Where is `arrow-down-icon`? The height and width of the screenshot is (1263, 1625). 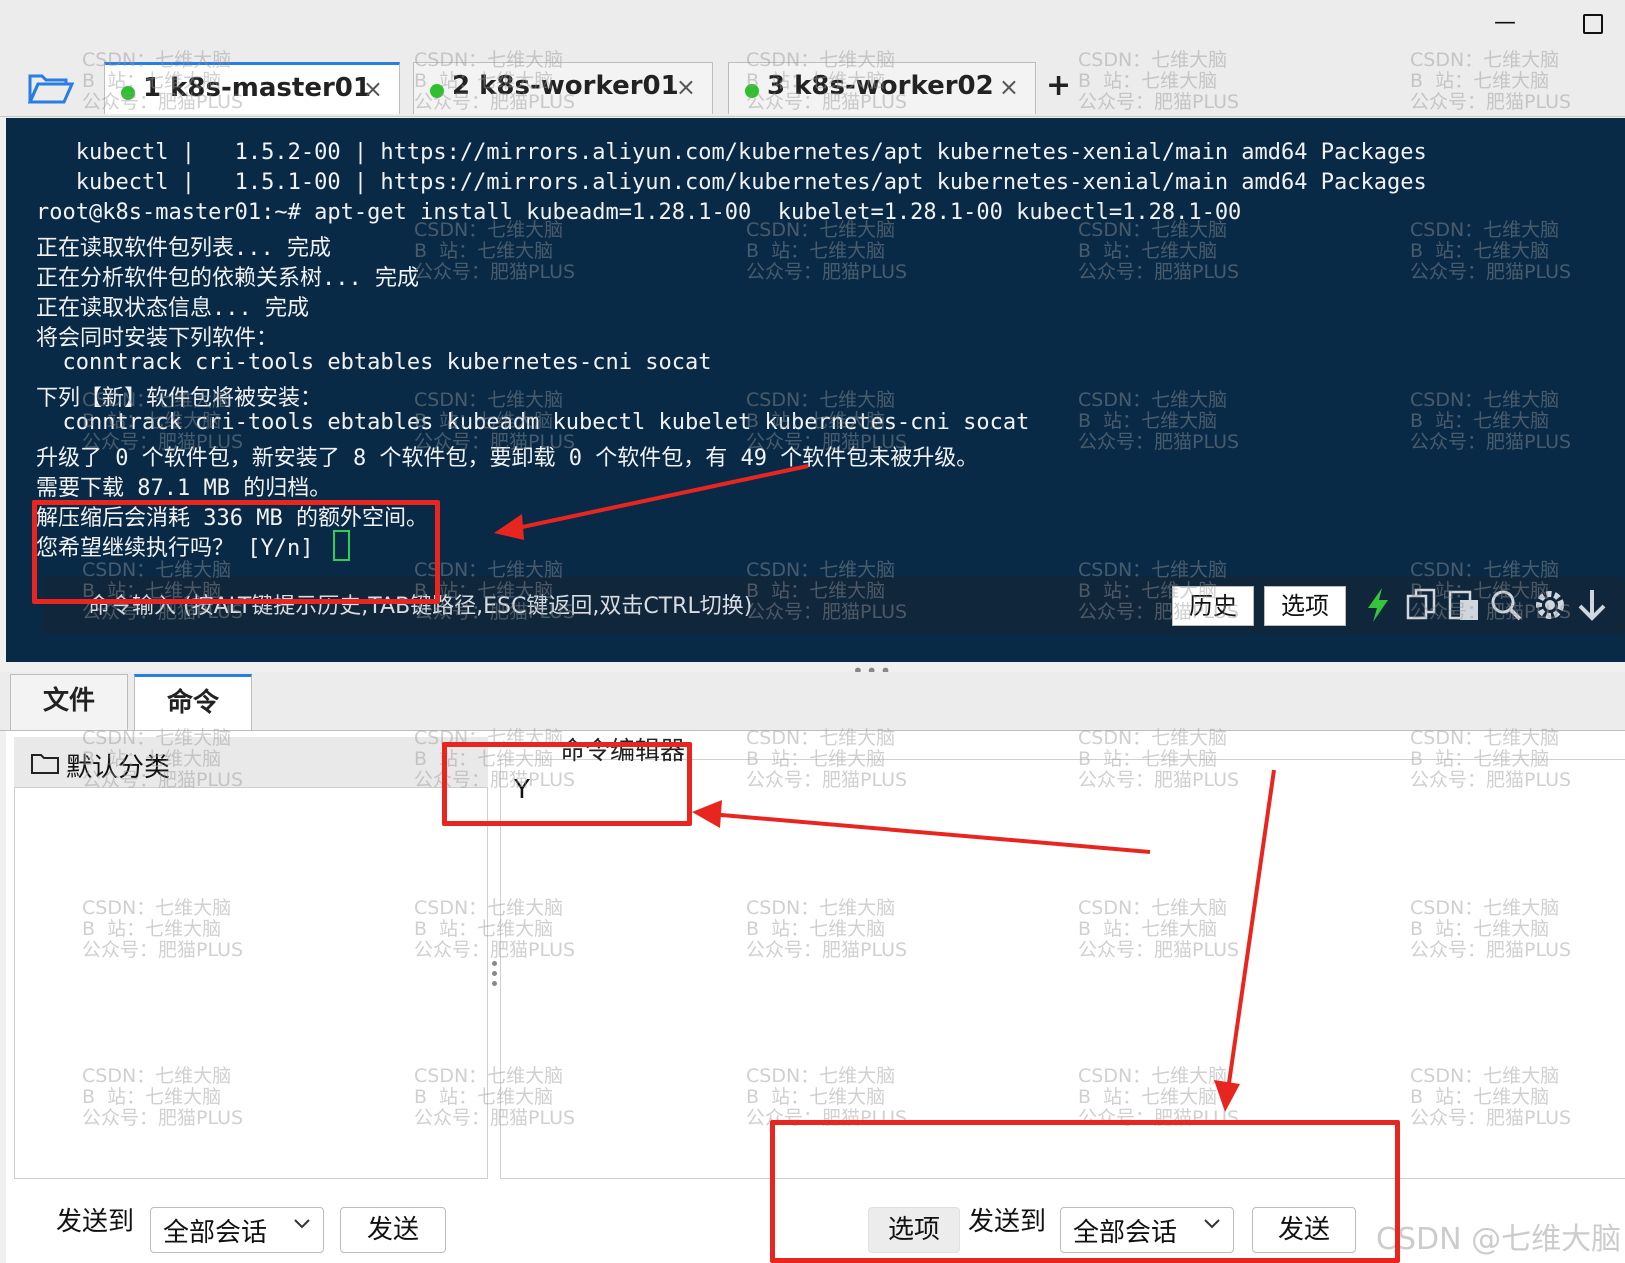 arrow-down-icon is located at coordinates (1592, 605).